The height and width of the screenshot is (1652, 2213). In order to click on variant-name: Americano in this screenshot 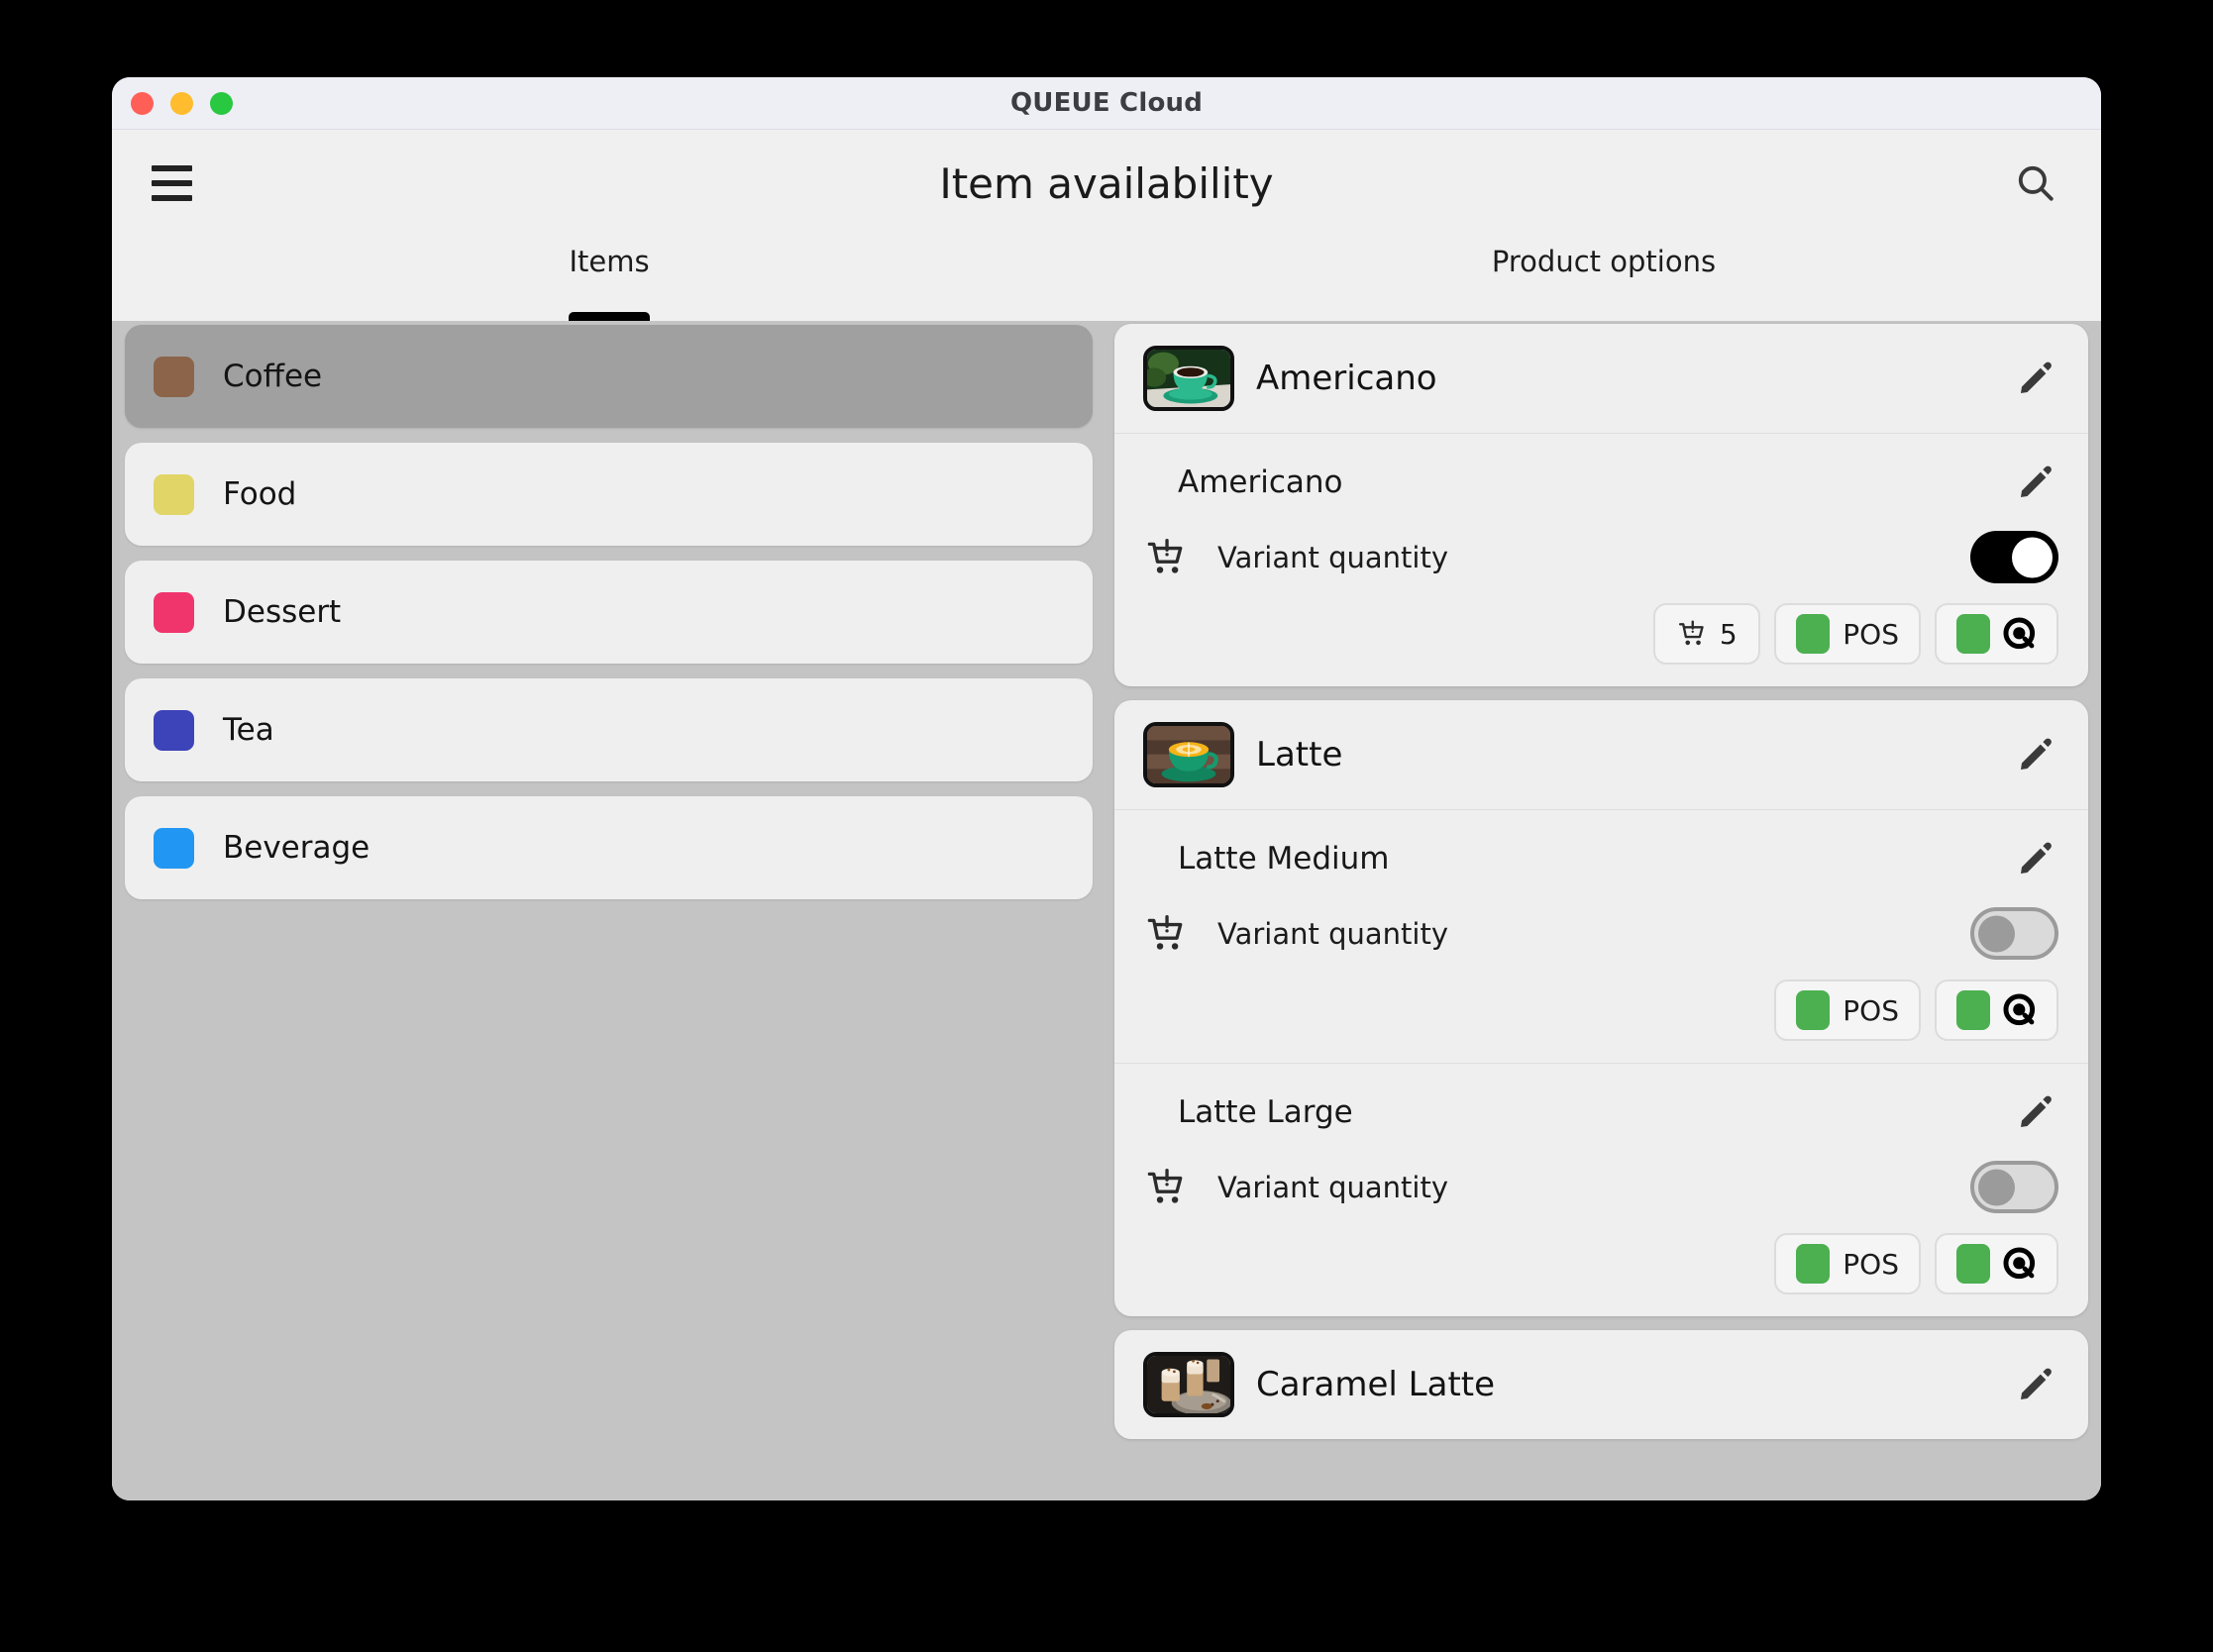, I will do `click(1260, 483)`.